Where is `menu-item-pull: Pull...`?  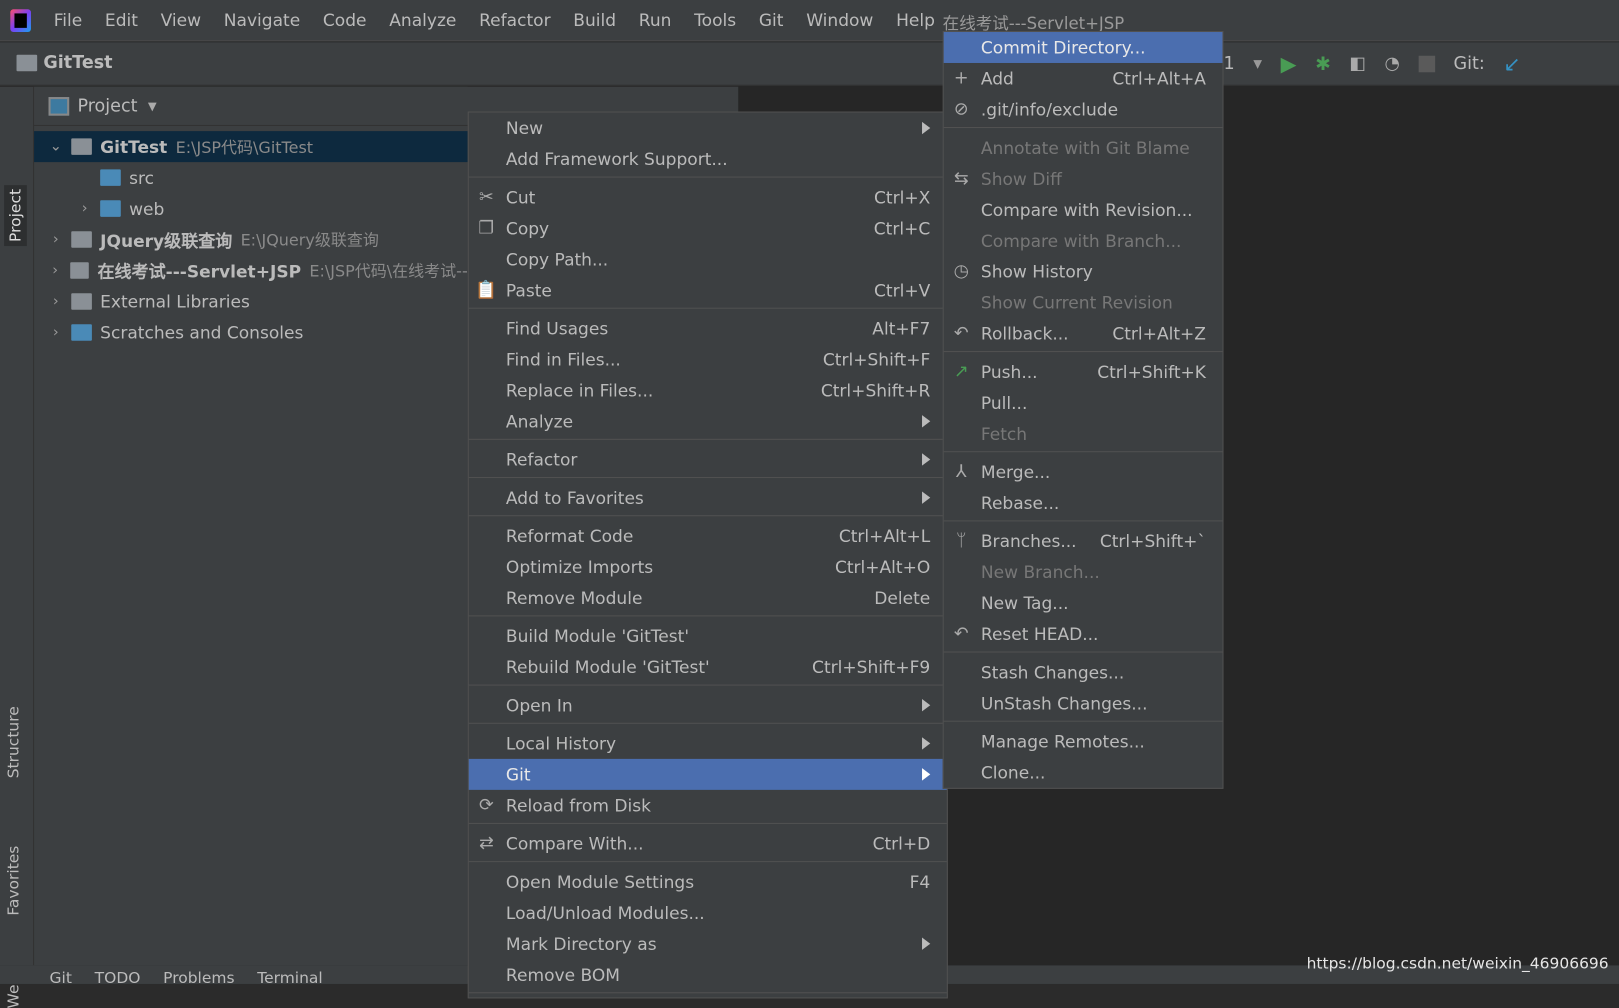
menu-item-pull: Pull... is located at coordinates (1083, 402).